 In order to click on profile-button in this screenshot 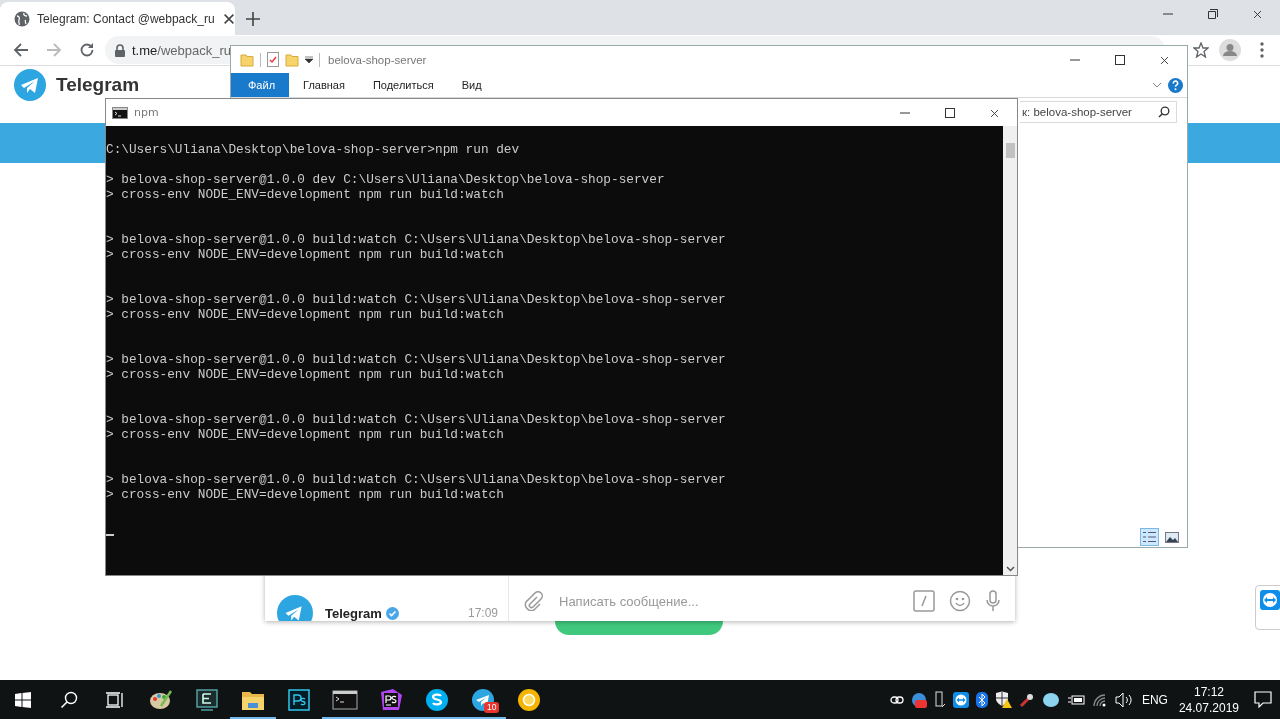, I will do `click(1230, 50)`.